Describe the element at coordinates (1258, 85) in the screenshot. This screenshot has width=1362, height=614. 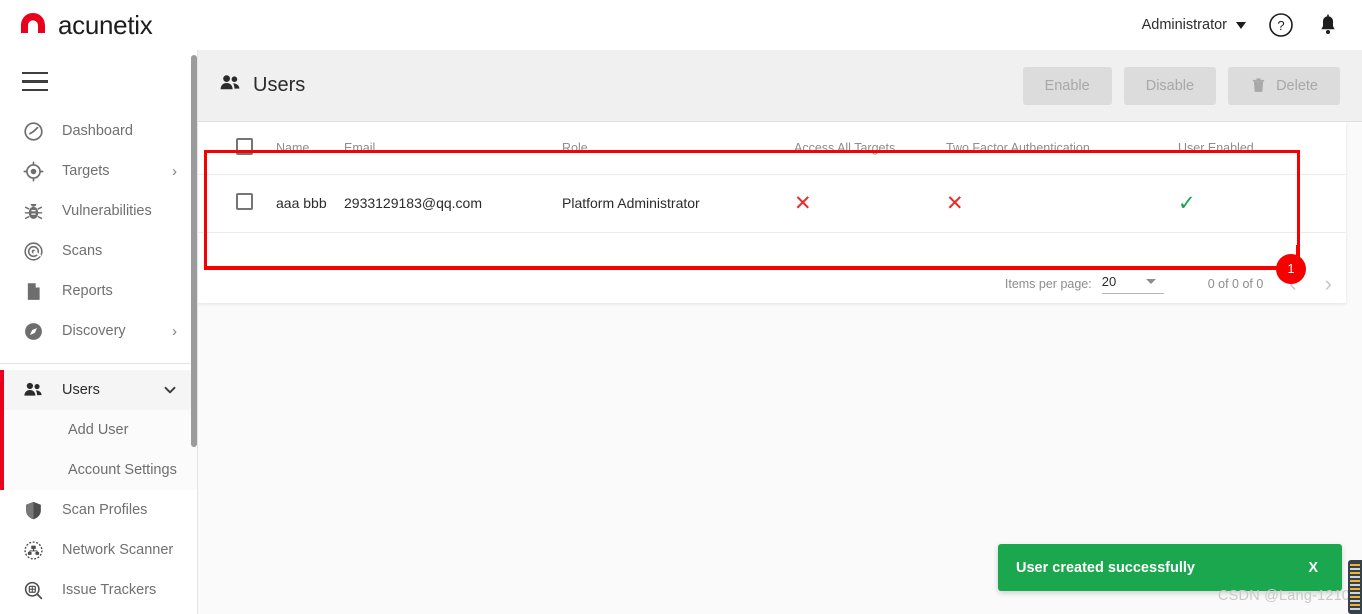
I see `trash-icon` at that location.